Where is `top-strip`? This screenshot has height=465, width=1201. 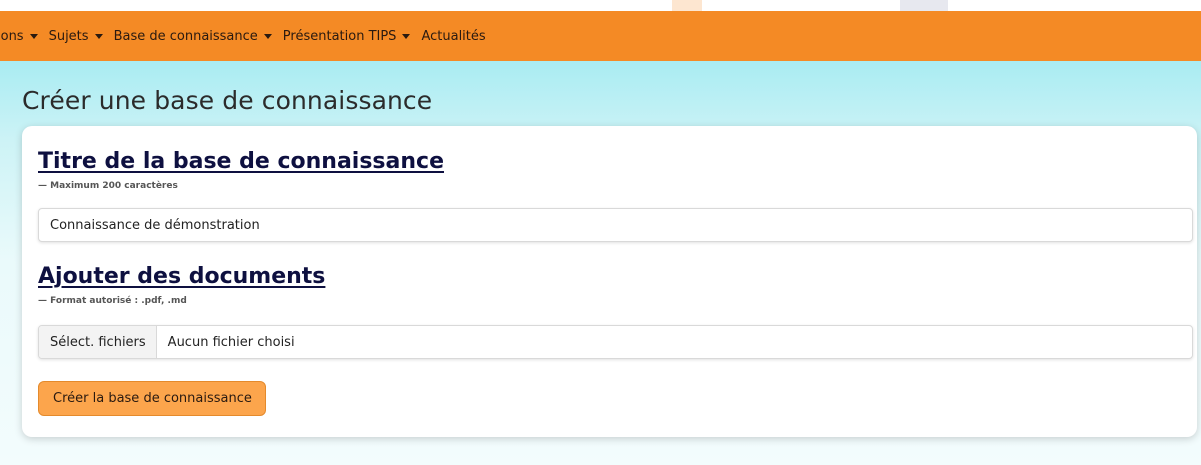
top-strip is located at coordinates (600, 5).